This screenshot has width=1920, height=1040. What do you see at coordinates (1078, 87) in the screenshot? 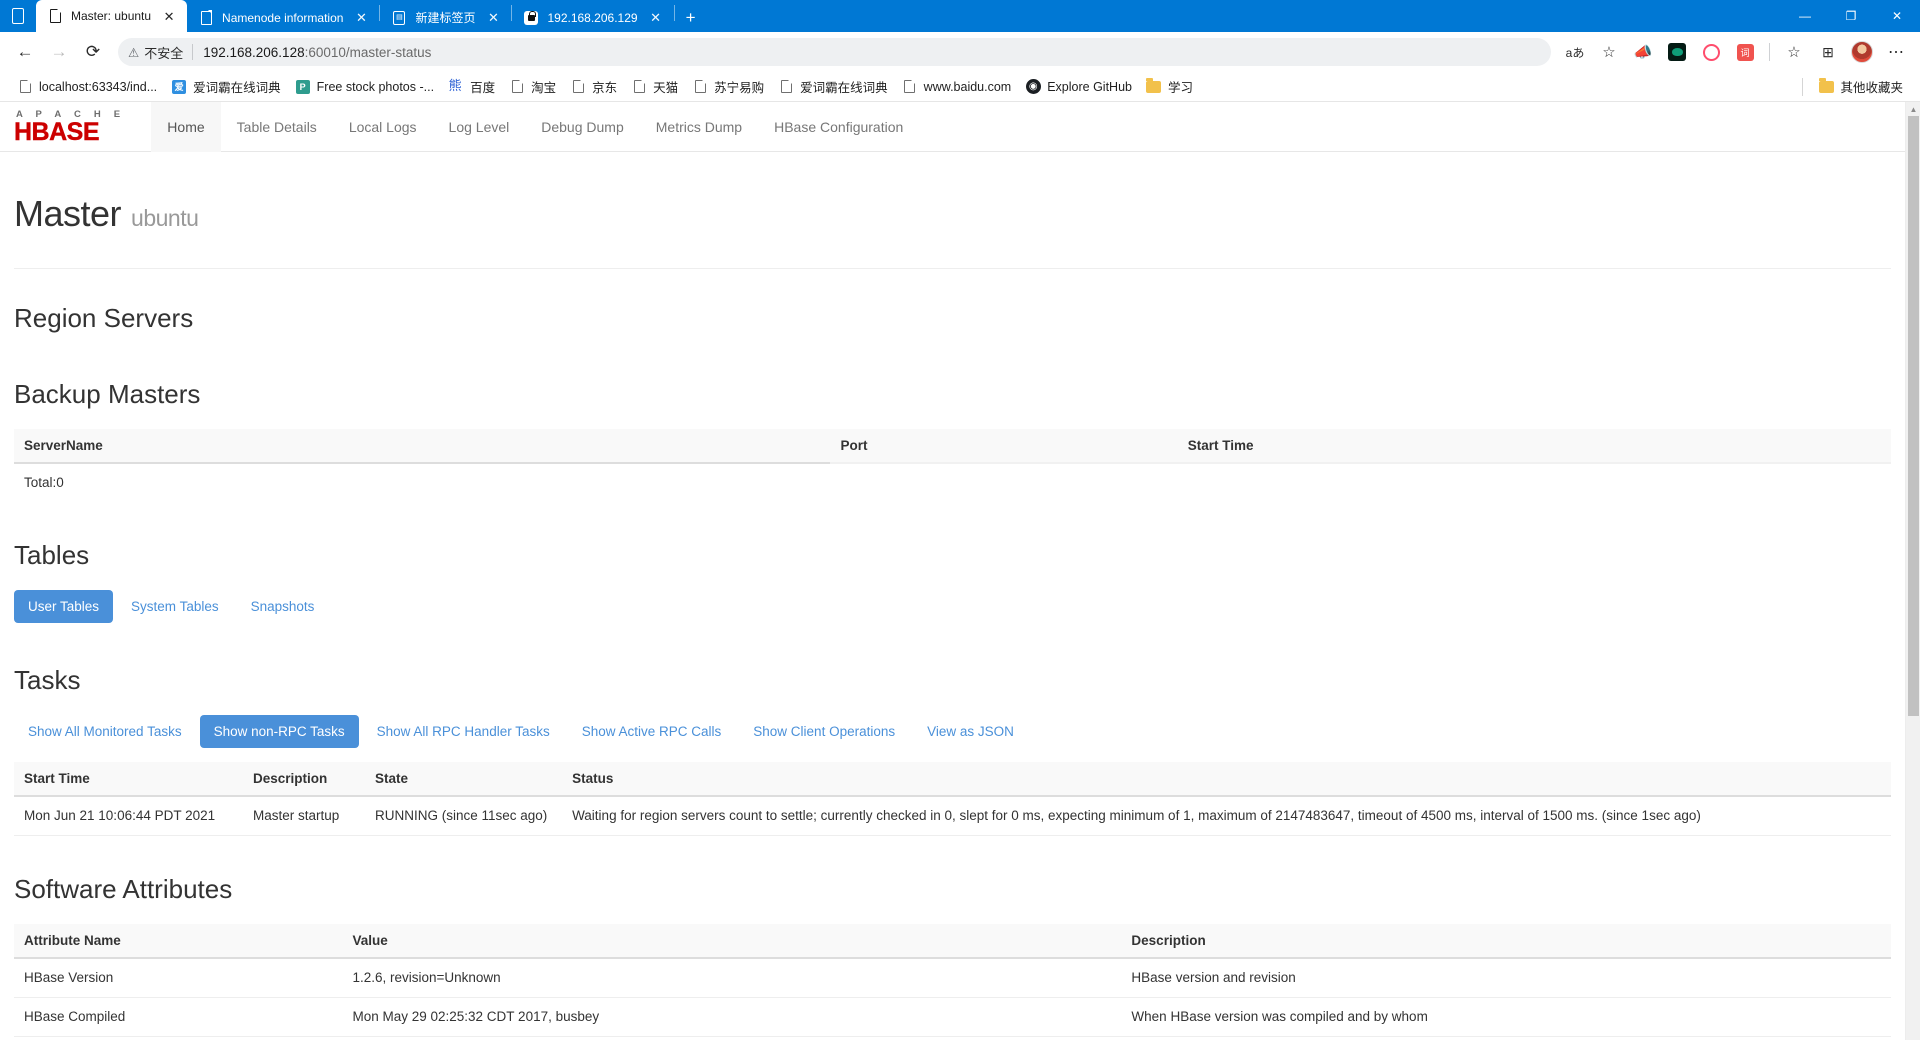
I see `bookmark-item: ◉ Explore GitHub` at bounding box center [1078, 87].